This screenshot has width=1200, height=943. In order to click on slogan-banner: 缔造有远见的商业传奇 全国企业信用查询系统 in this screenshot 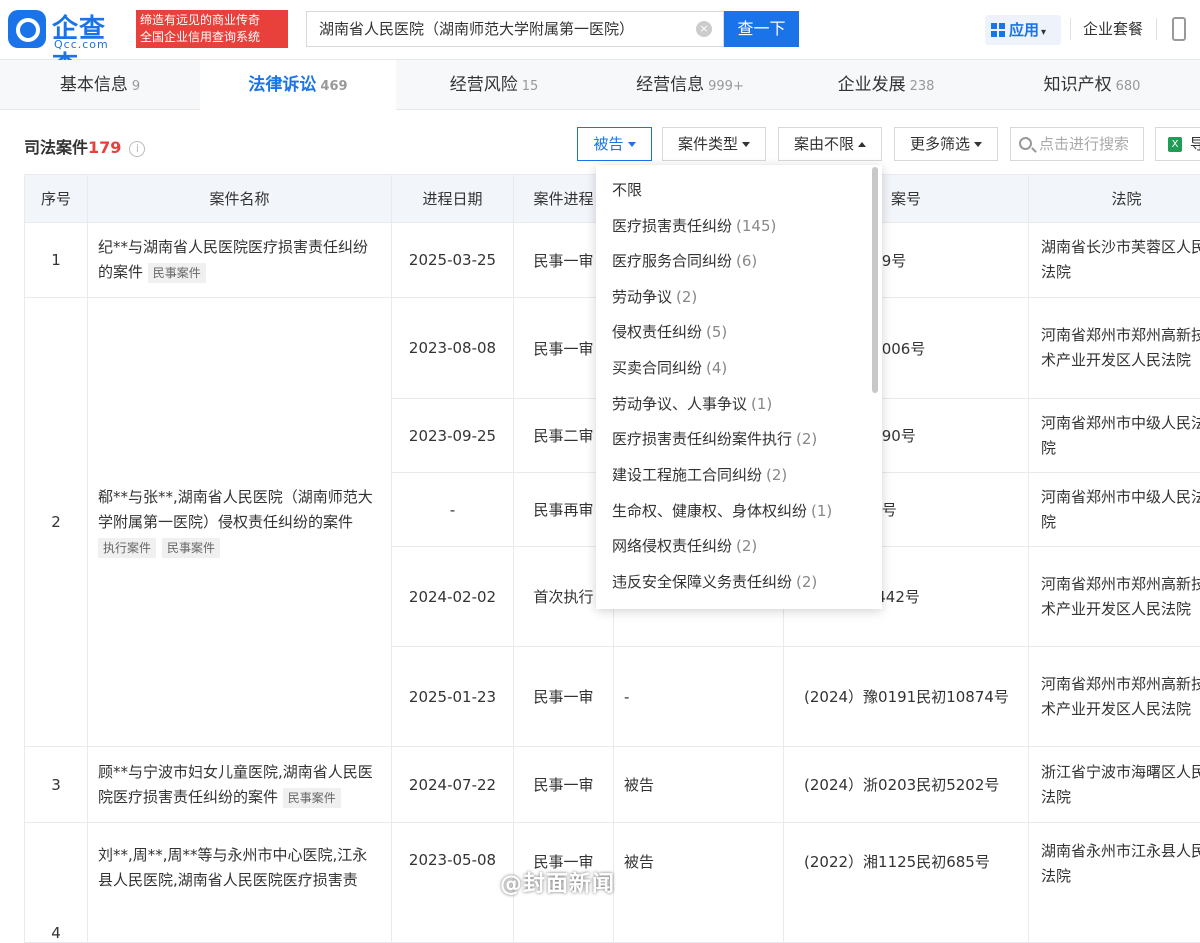, I will do `click(212, 29)`.